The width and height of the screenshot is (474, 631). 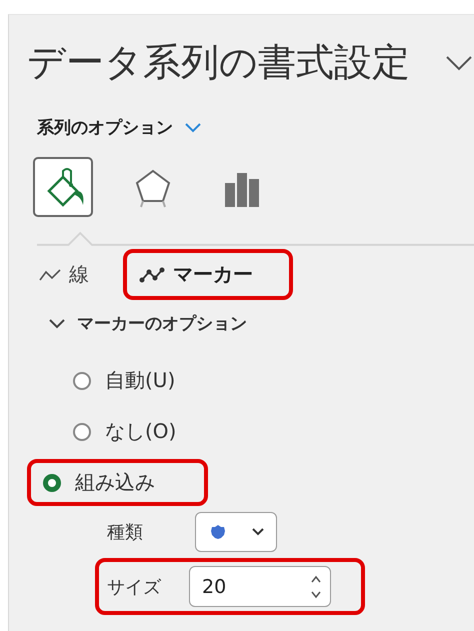 I want to click on marker-icon, so click(x=218, y=532).